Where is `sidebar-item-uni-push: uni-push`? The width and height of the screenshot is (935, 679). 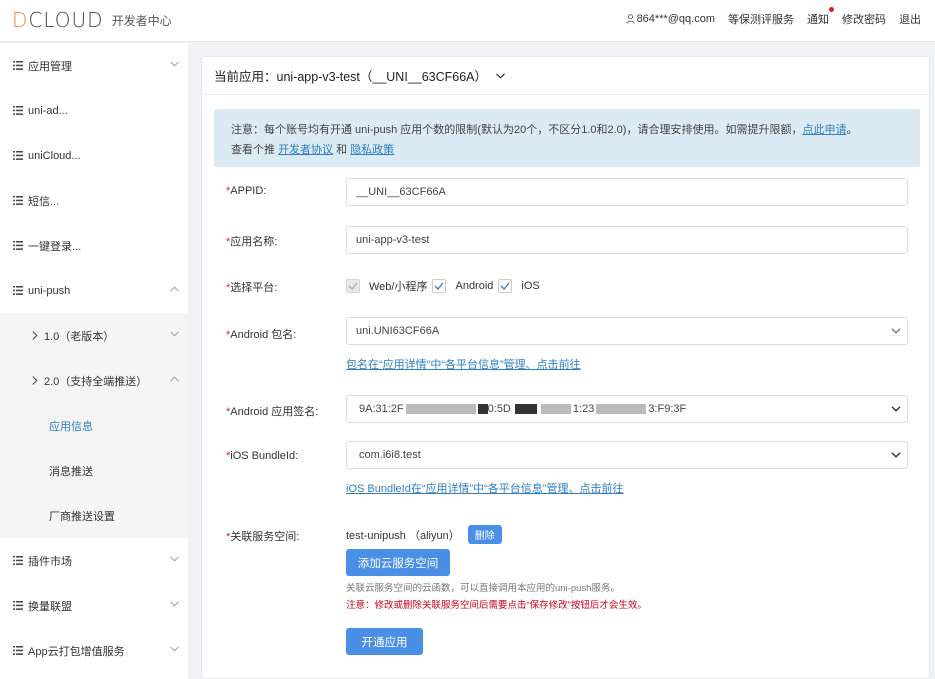 sidebar-item-uni-push: uni-push is located at coordinates (94, 290).